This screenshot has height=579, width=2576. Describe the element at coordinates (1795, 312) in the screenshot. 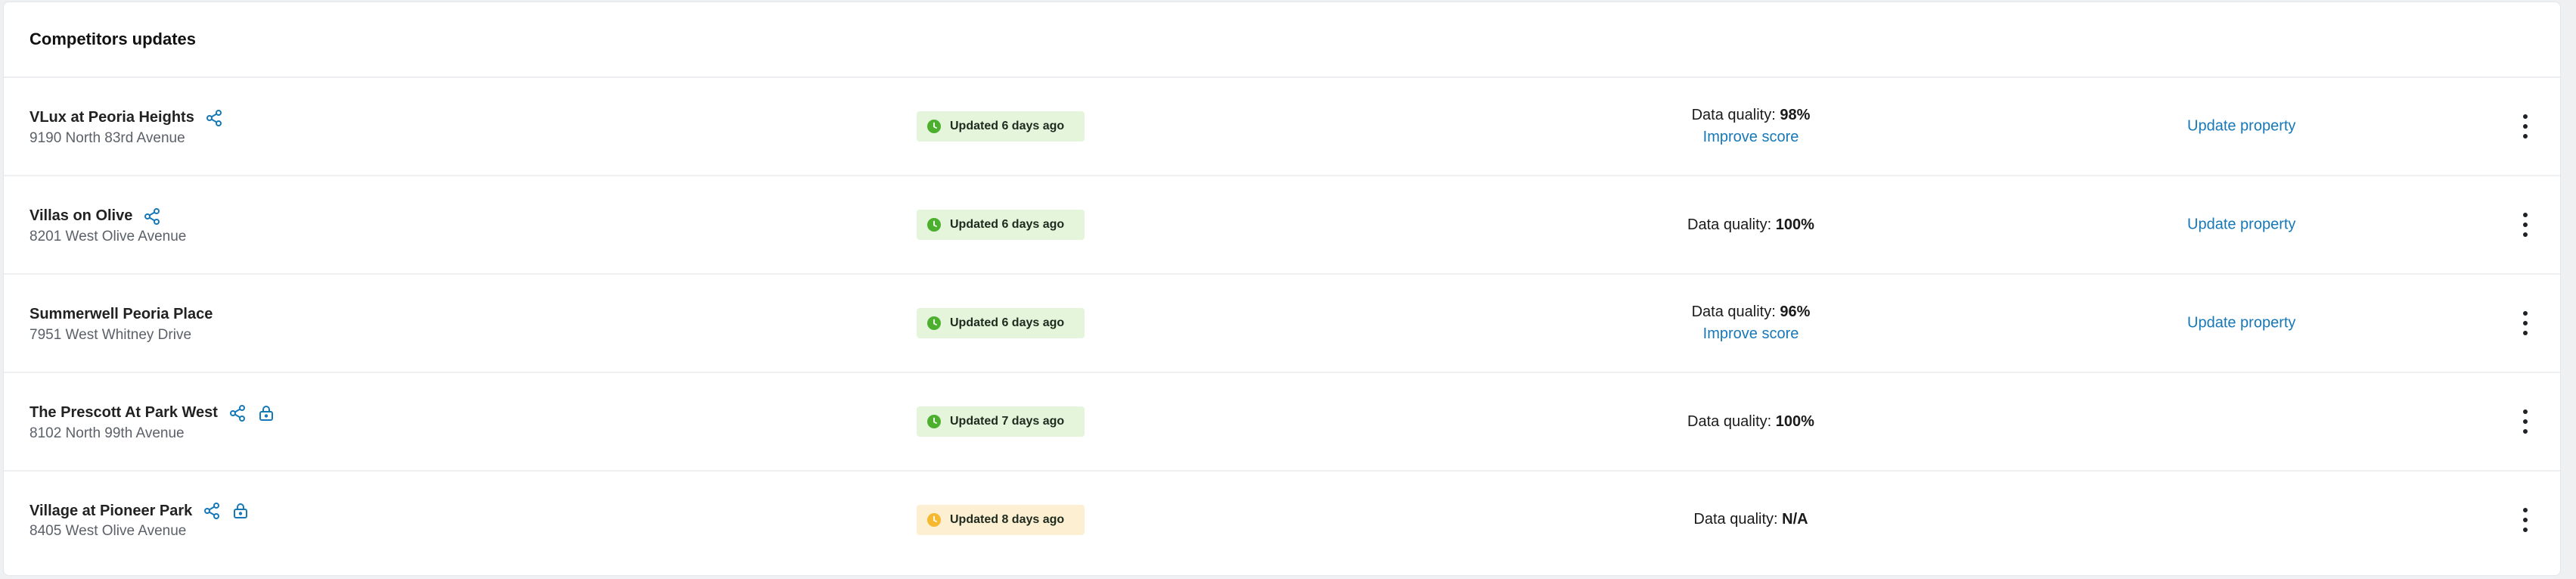

I see `quality-value: 96%` at that location.